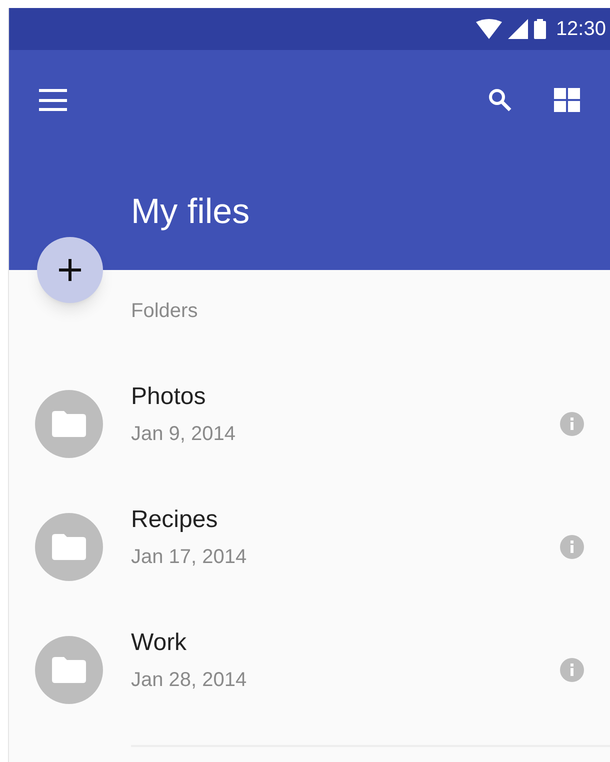 The height and width of the screenshot is (762, 610). Describe the element at coordinates (159, 642) in the screenshot. I see `folder-name: Work` at that location.